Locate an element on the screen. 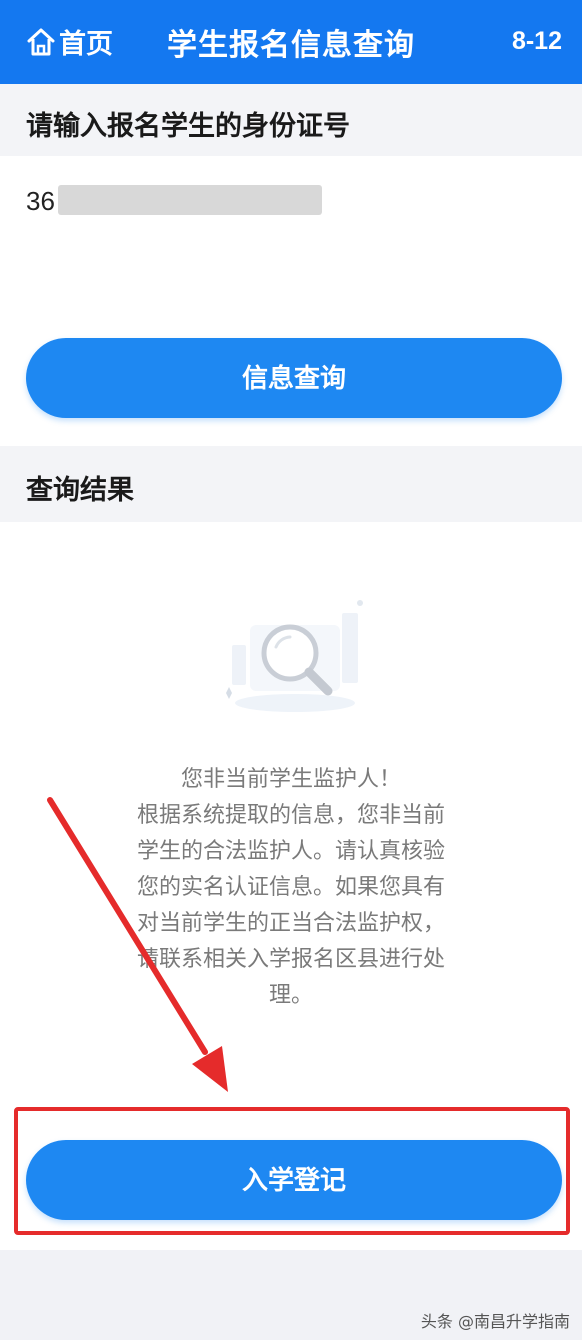 The image size is (582, 1340). result-message-line: 对当前学生的正当合法监护权， is located at coordinates (290, 923).